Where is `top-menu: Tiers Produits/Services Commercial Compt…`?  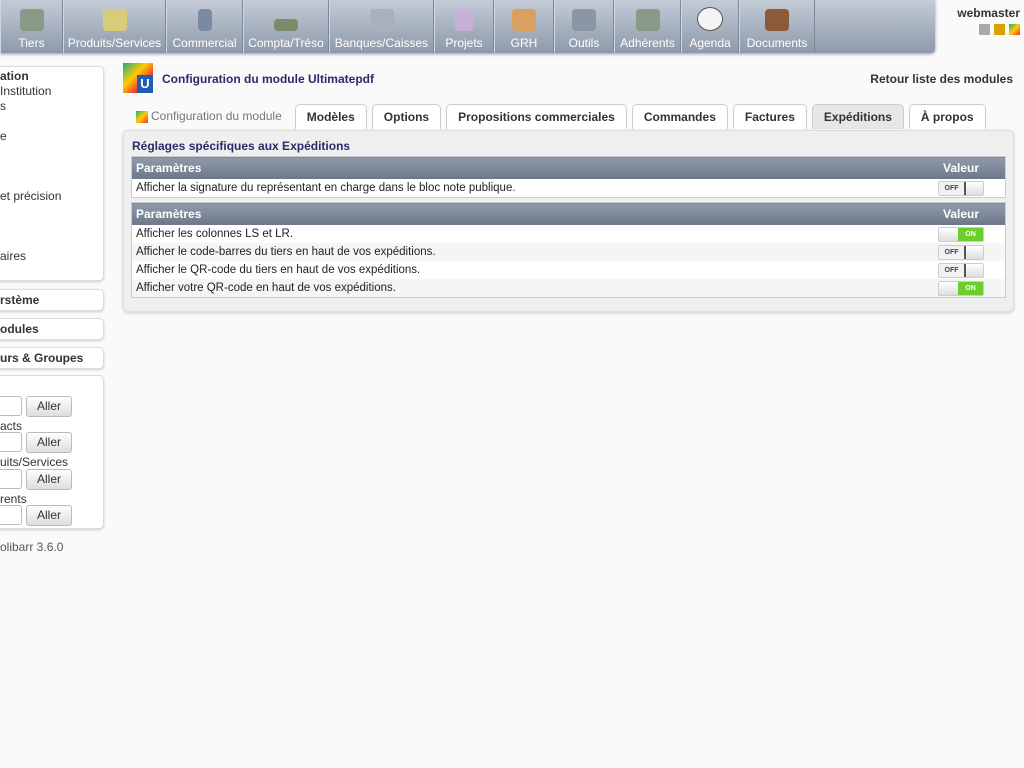
top-menu: Tiers Produits/Services Commercial Compt… is located at coordinates (467, 26).